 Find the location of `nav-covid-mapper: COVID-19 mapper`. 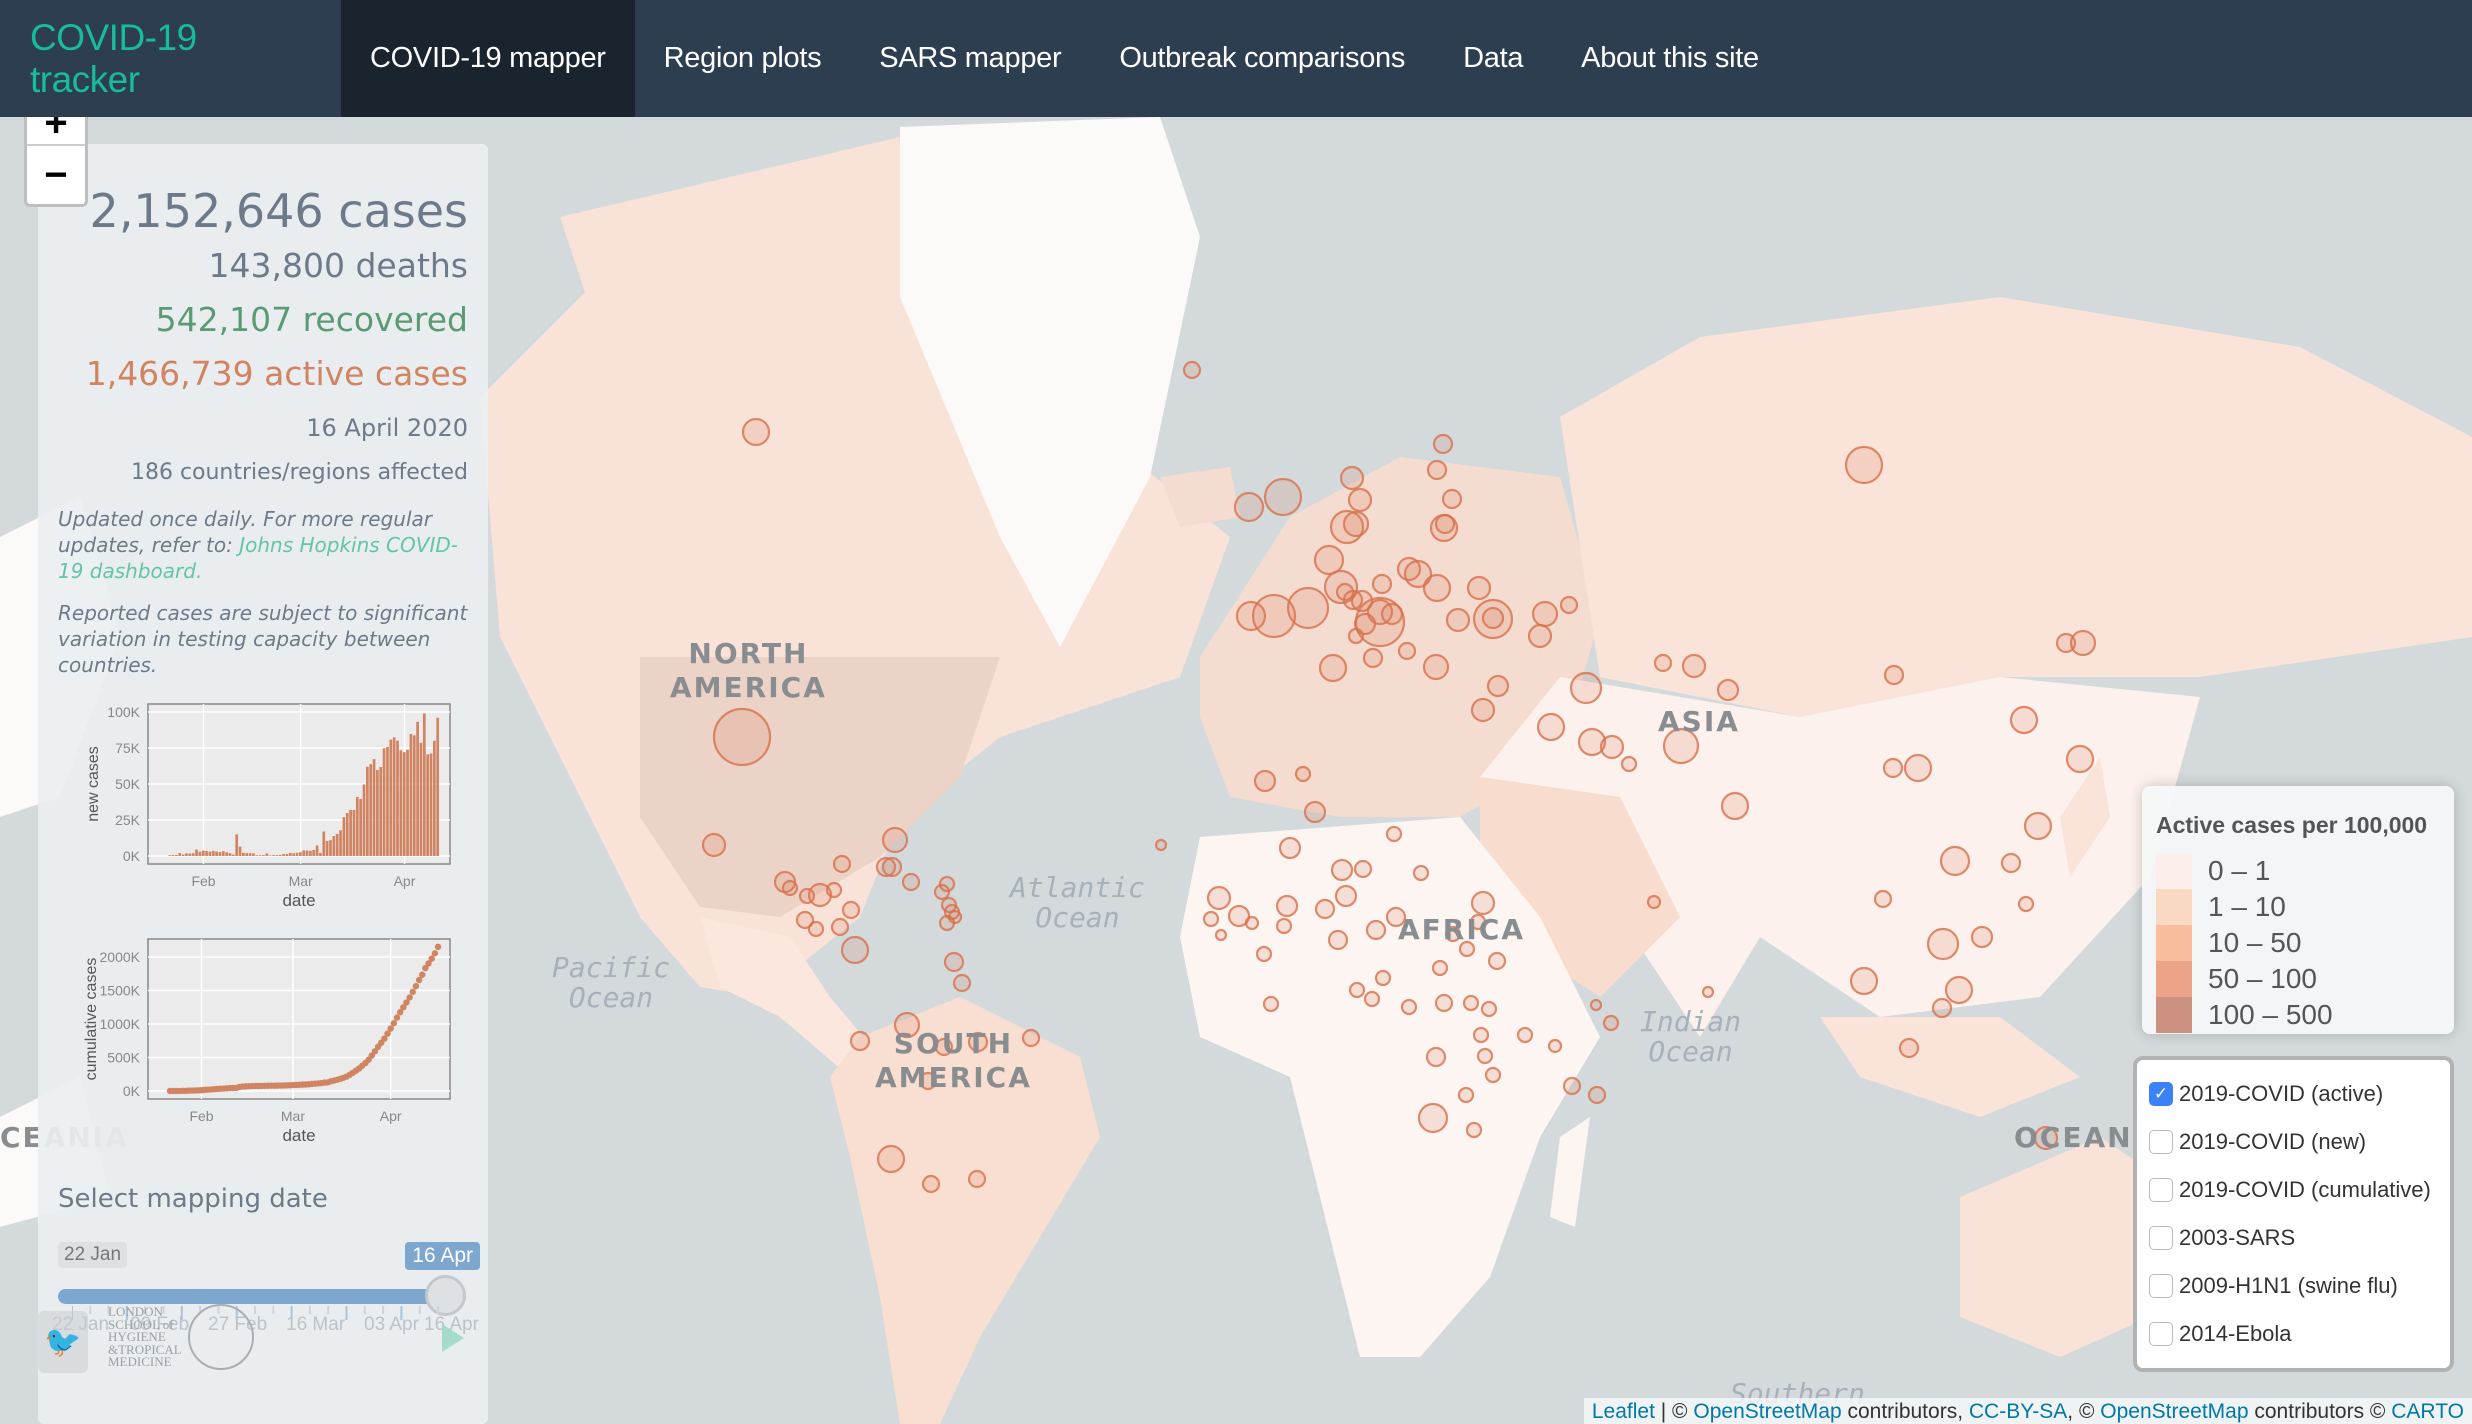

nav-covid-mapper: COVID-19 mapper is located at coordinates (488, 58).